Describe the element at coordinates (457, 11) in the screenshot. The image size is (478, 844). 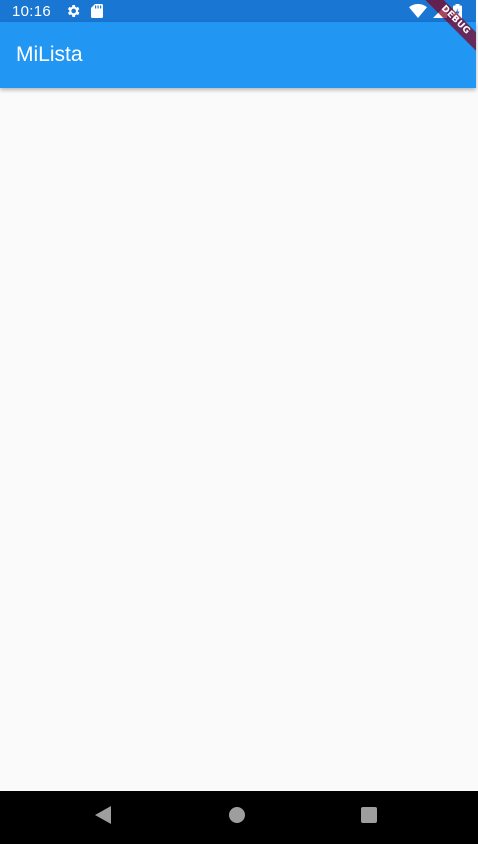
I see `battery-icon` at that location.